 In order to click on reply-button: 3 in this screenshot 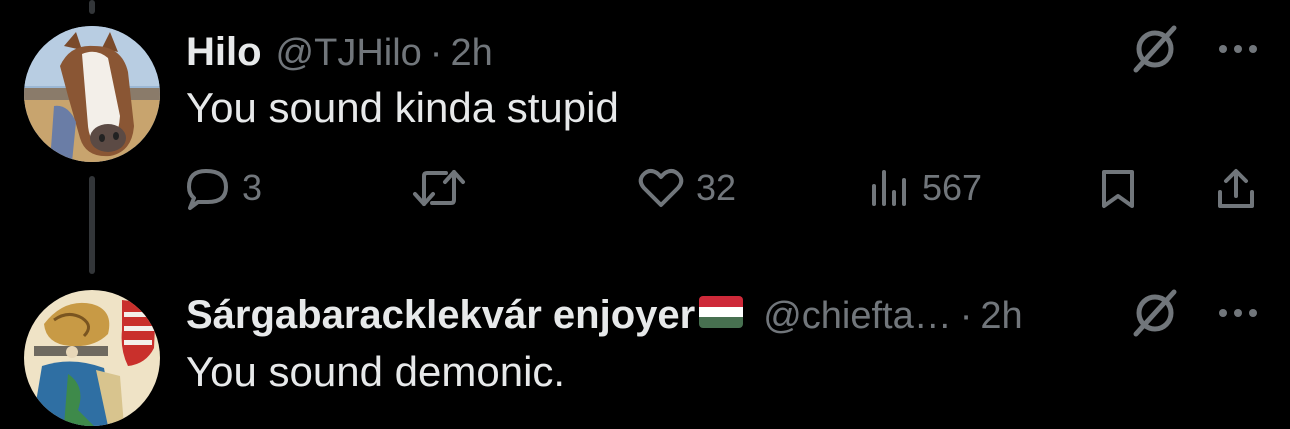, I will do `click(224, 188)`.